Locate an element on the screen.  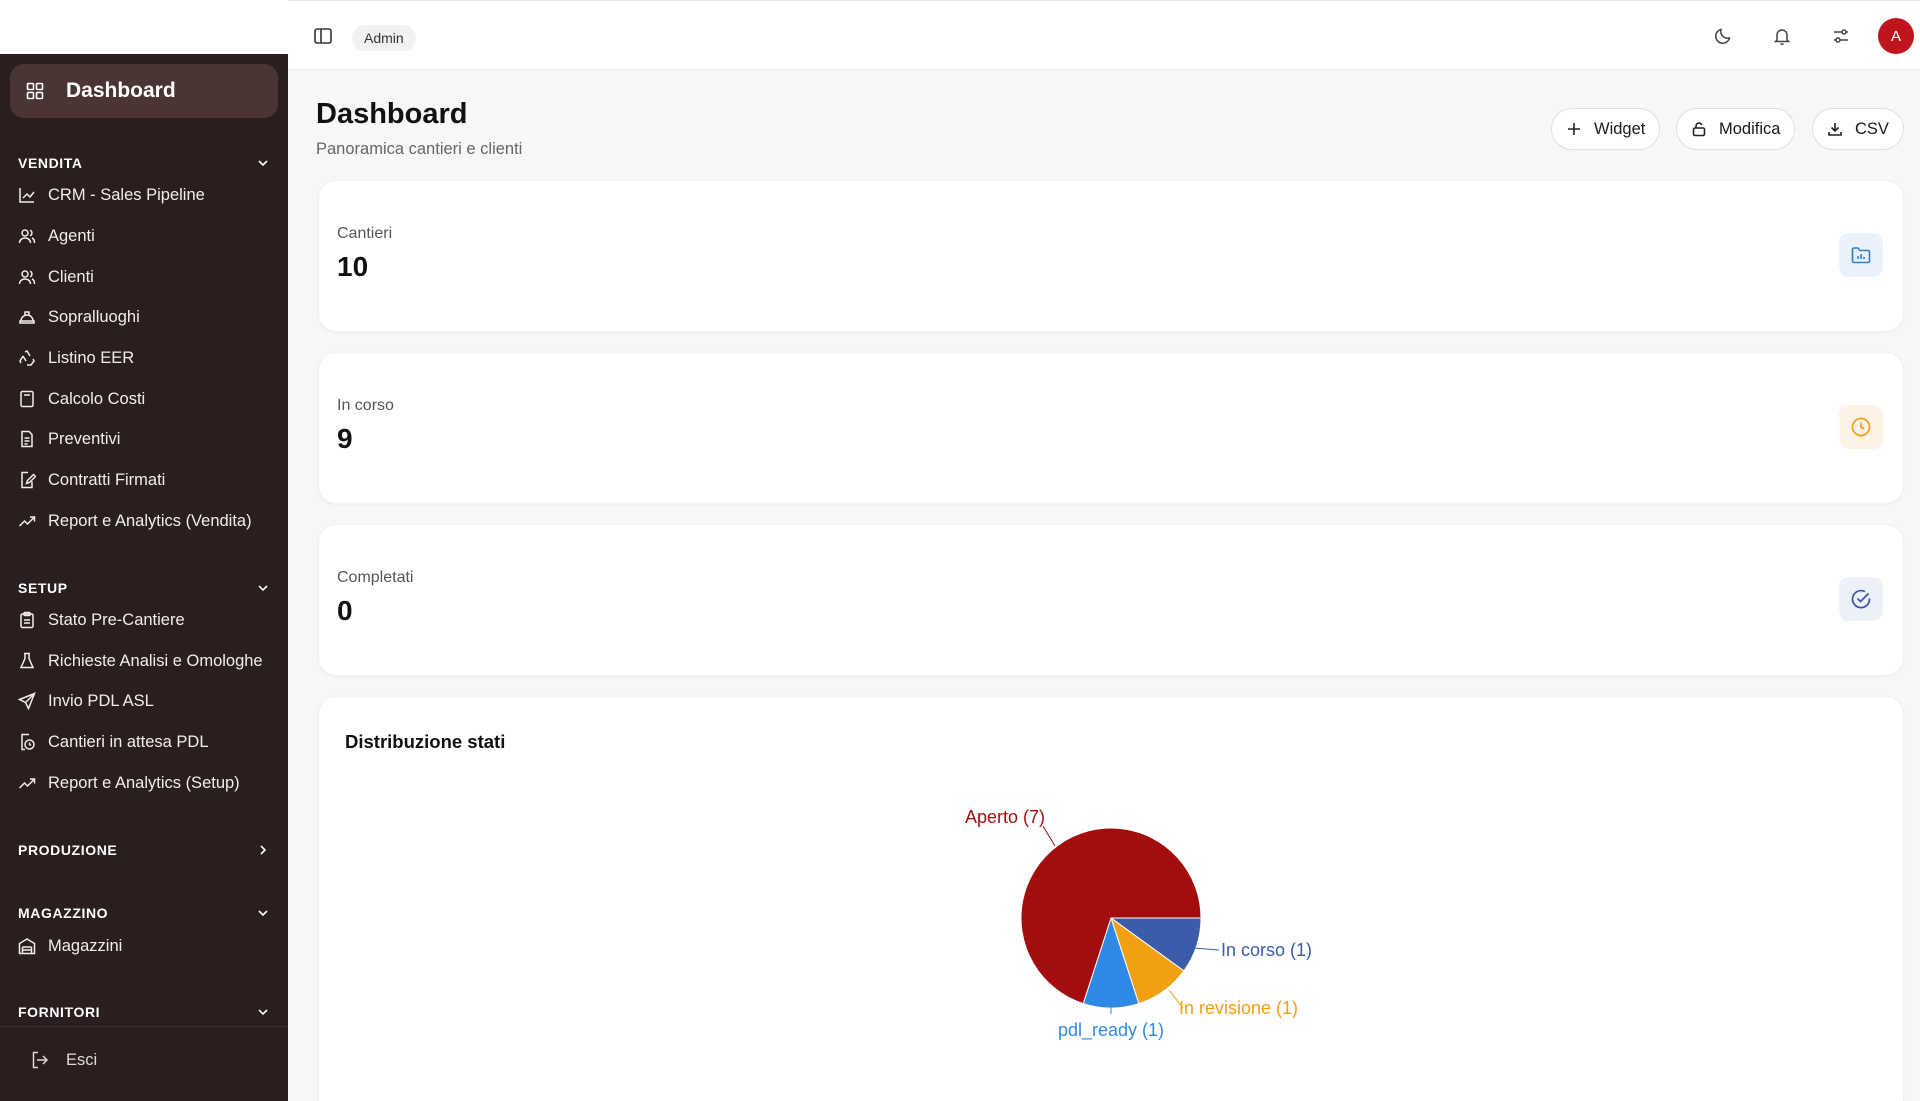
role-badge: Admin is located at coordinates (384, 38).